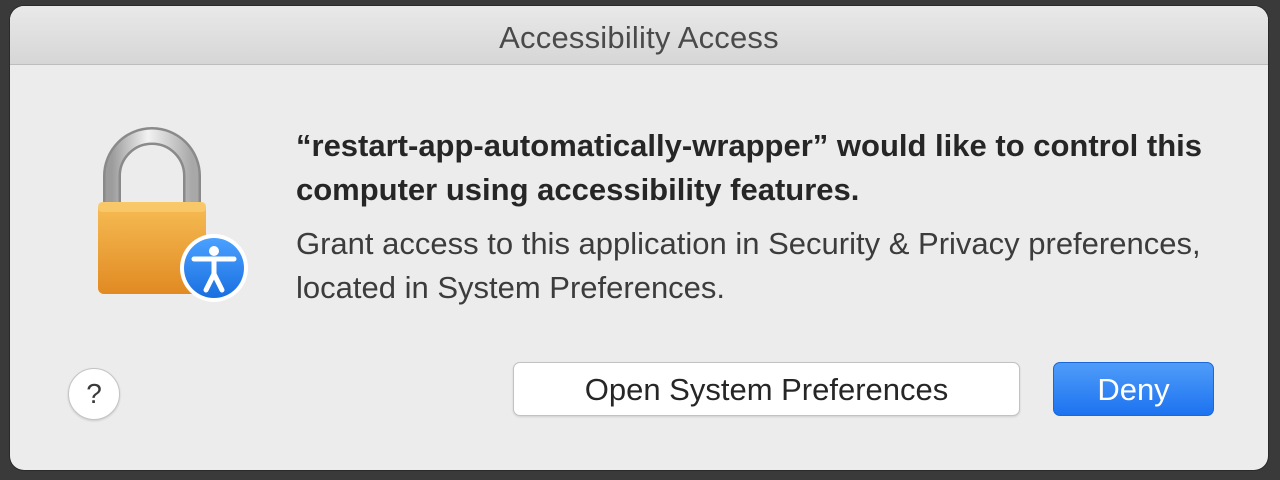 The image size is (1280, 480). I want to click on accessibility-icon, so click(214, 268).